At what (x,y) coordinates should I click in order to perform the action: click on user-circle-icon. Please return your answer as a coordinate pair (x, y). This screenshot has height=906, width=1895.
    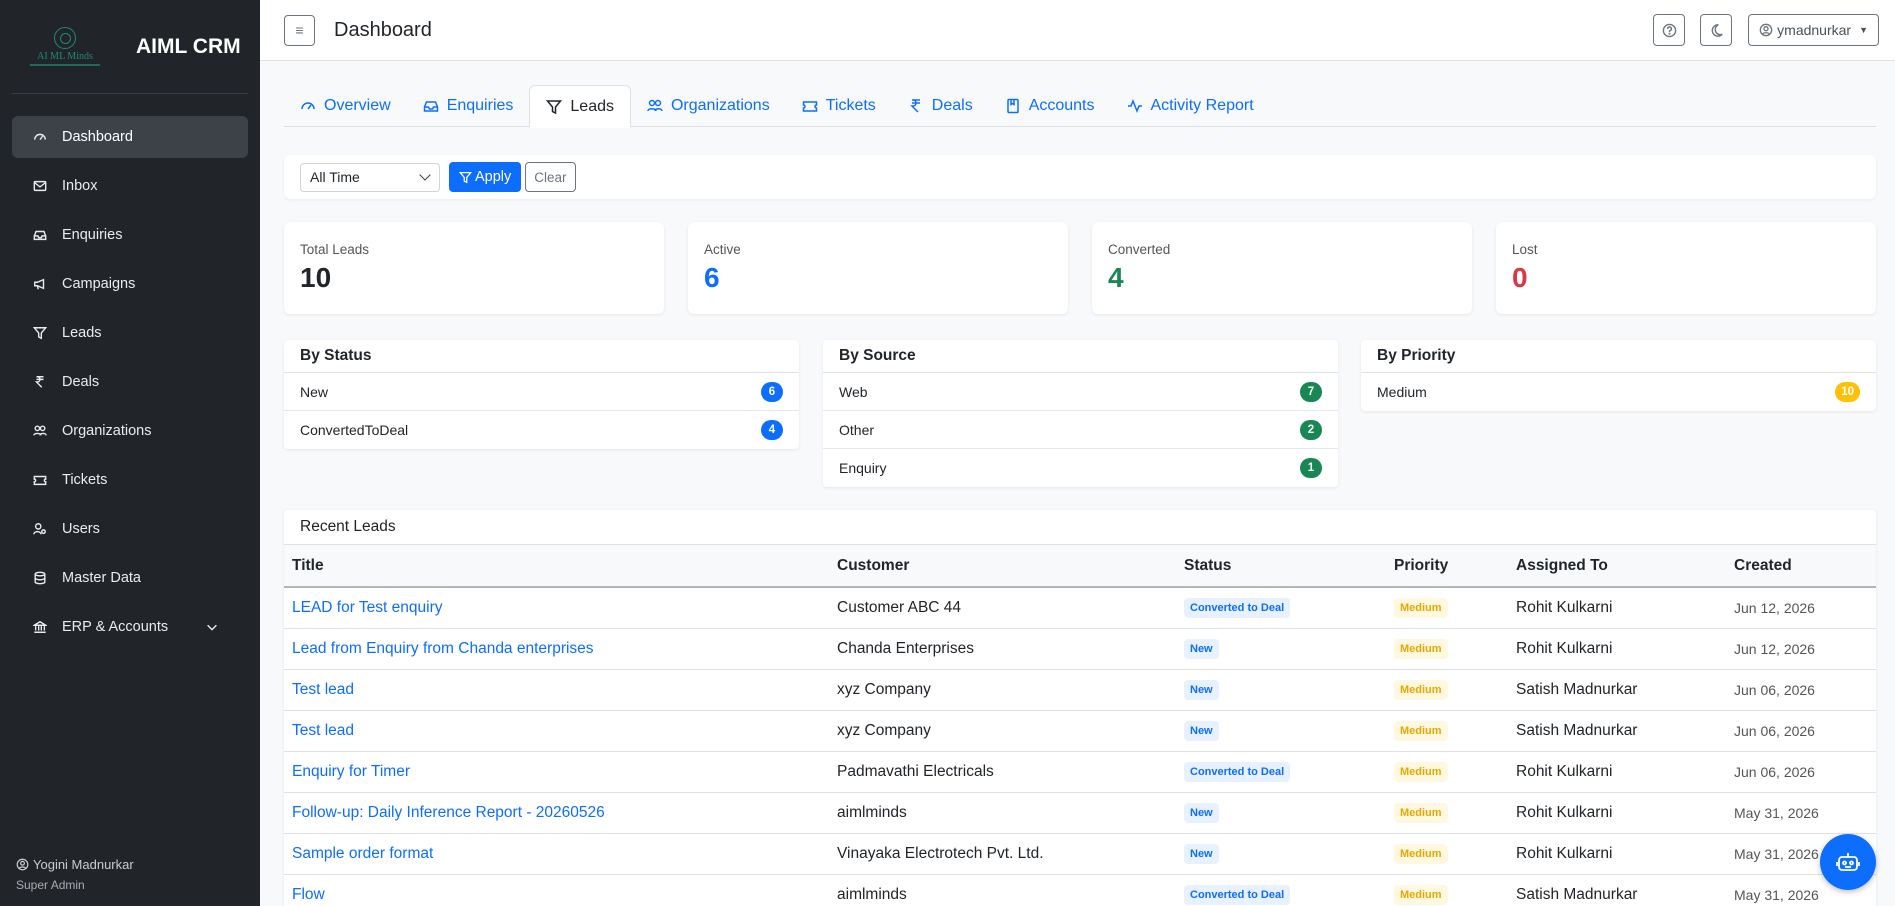
    Looking at the image, I should click on (22, 864).